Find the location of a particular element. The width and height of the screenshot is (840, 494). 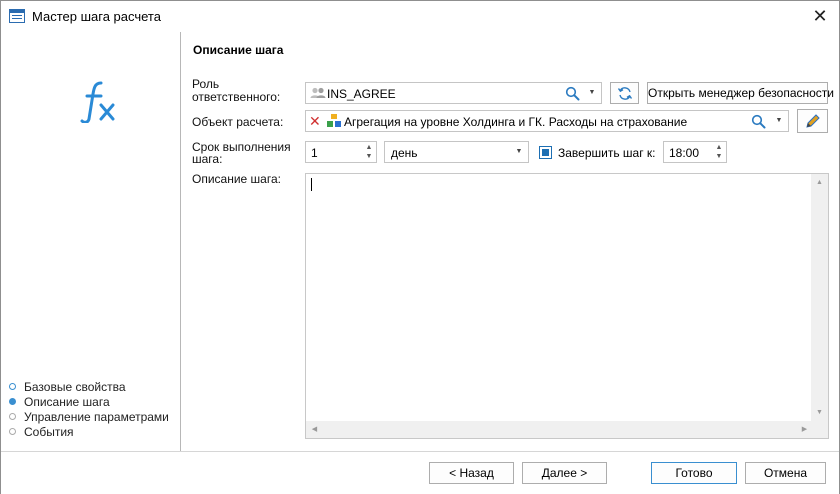

step-label: Базовые свойства is located at coordinates (75, 387).